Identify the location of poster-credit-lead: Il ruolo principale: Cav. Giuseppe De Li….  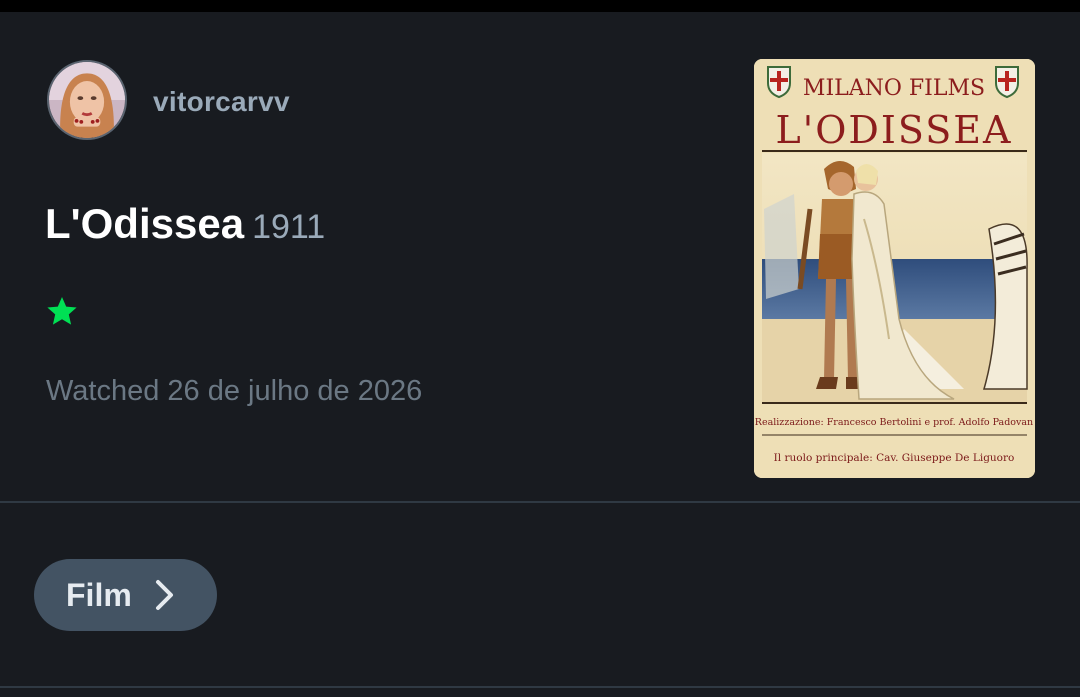
(894, 458).